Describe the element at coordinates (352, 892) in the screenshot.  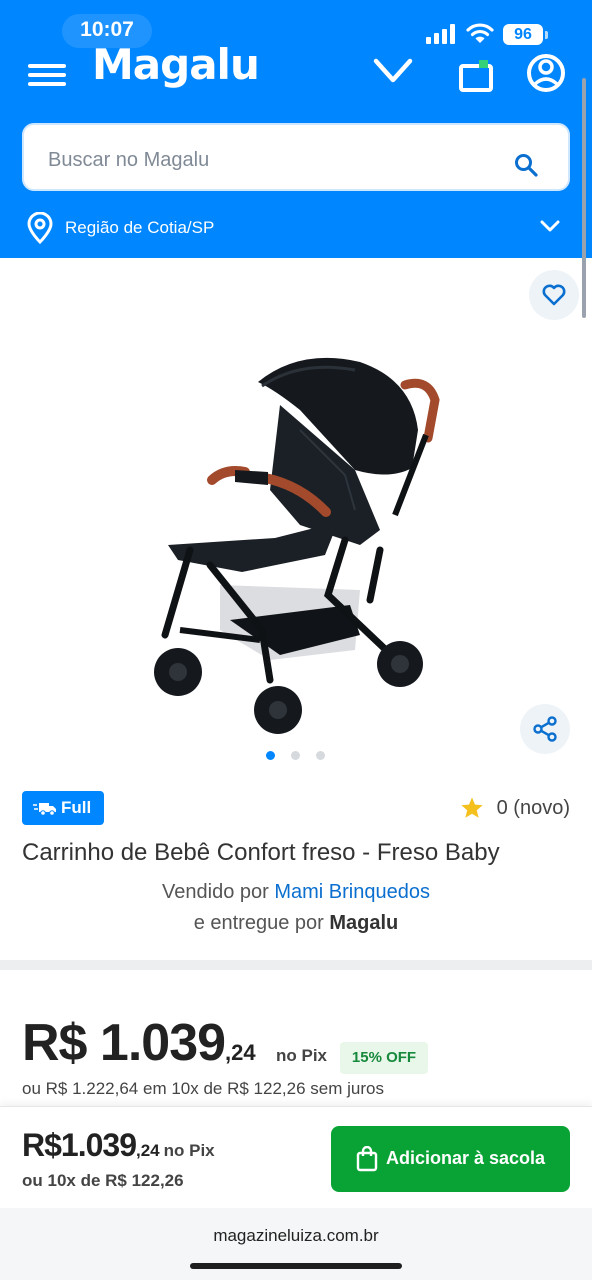
I see `seller-link: Mami Brinquedos` at that location.